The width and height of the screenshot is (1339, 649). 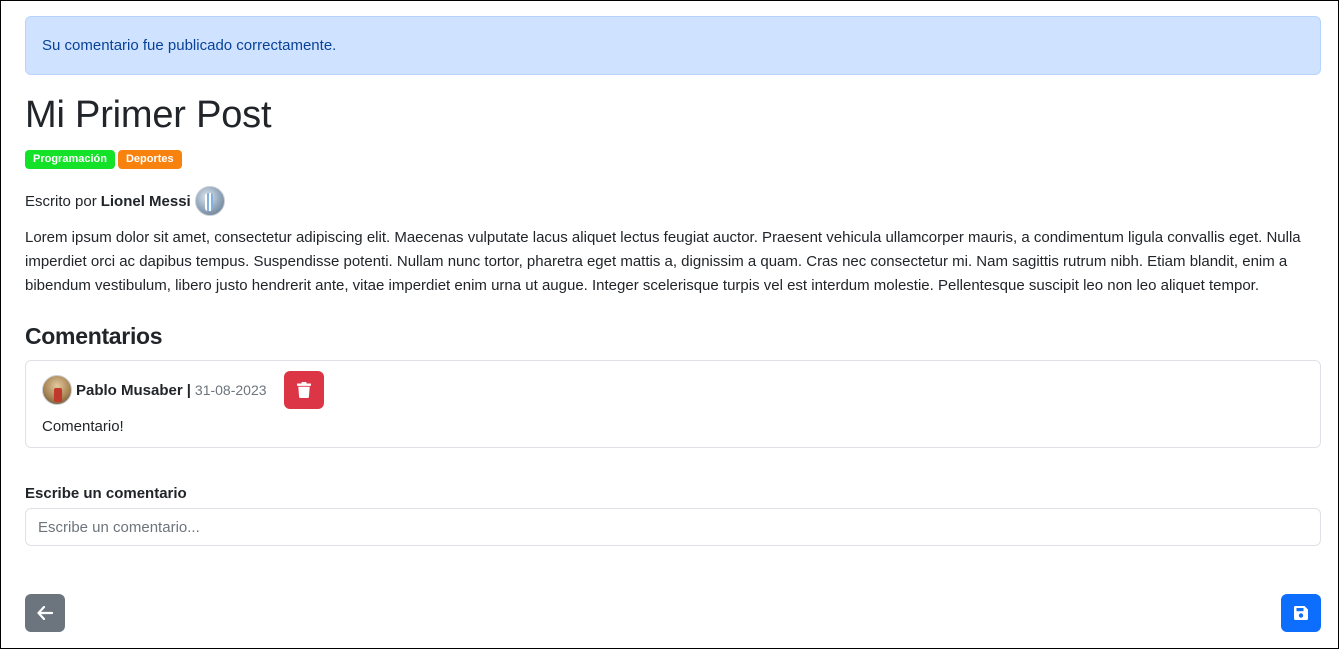 I want to click on comments-heading: Comentarios, so click(x=94, y=336).